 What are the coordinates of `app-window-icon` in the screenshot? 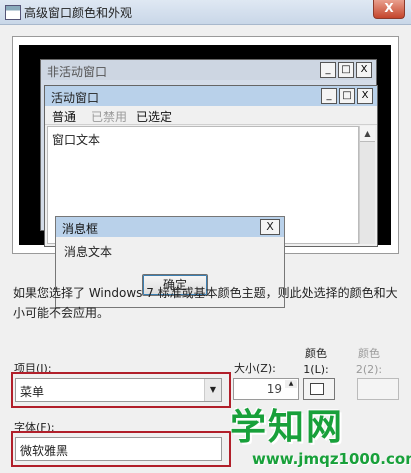 It's located at (13, 12).